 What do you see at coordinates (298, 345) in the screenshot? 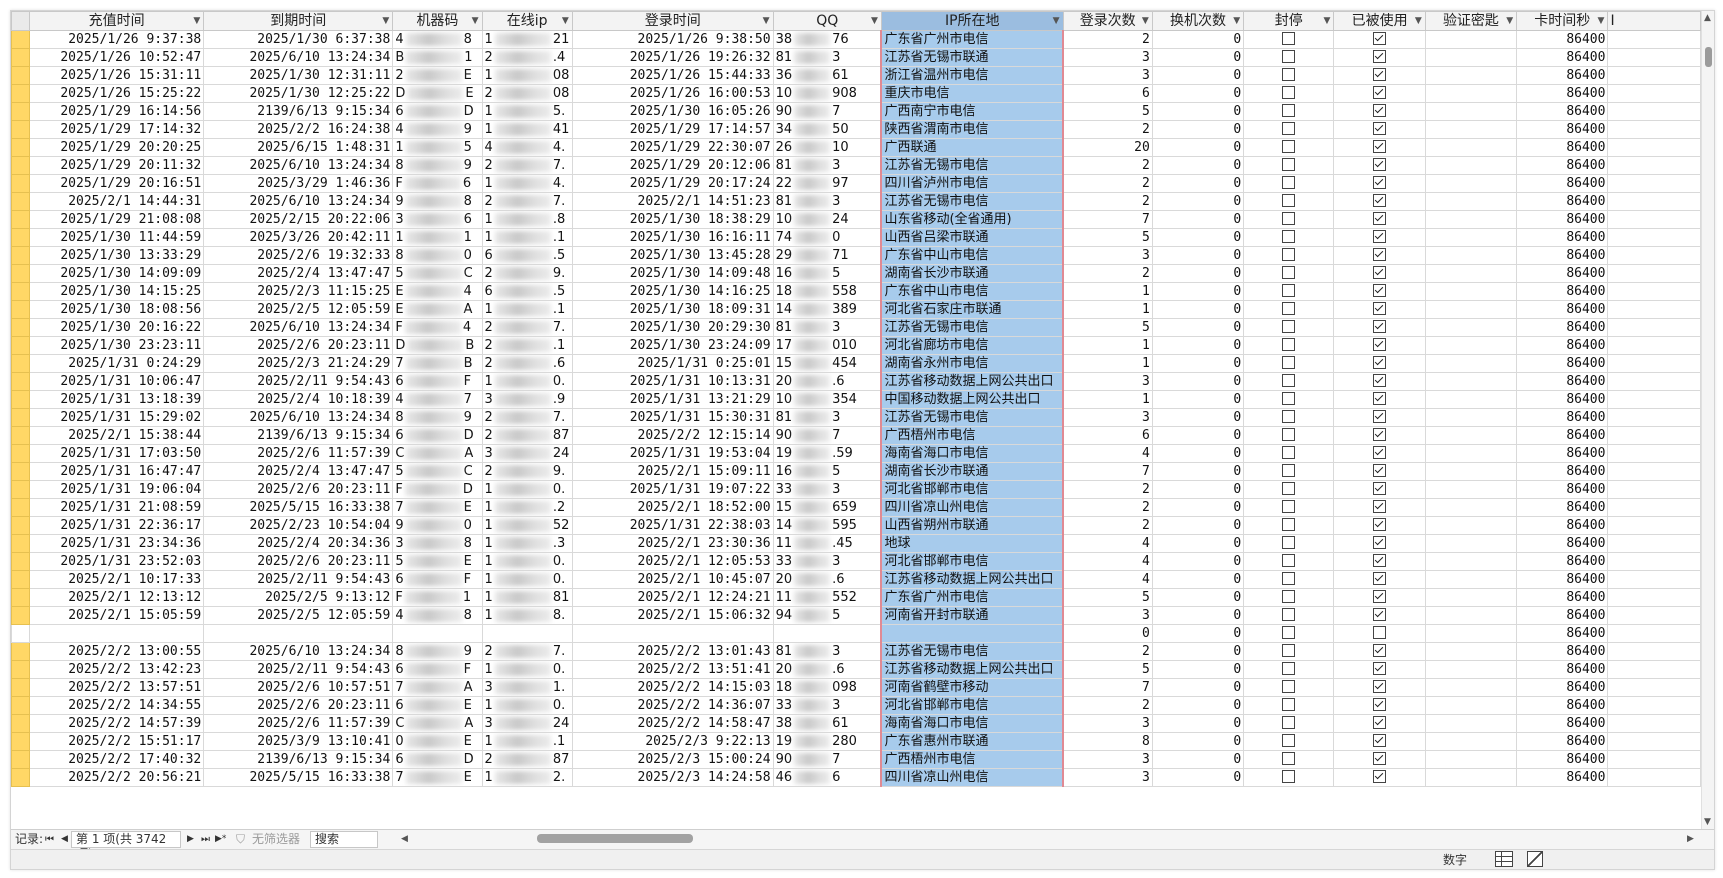
I see `cell-expire-time: 2025/2/6 20:23:11` at bounding box center [298, 345].